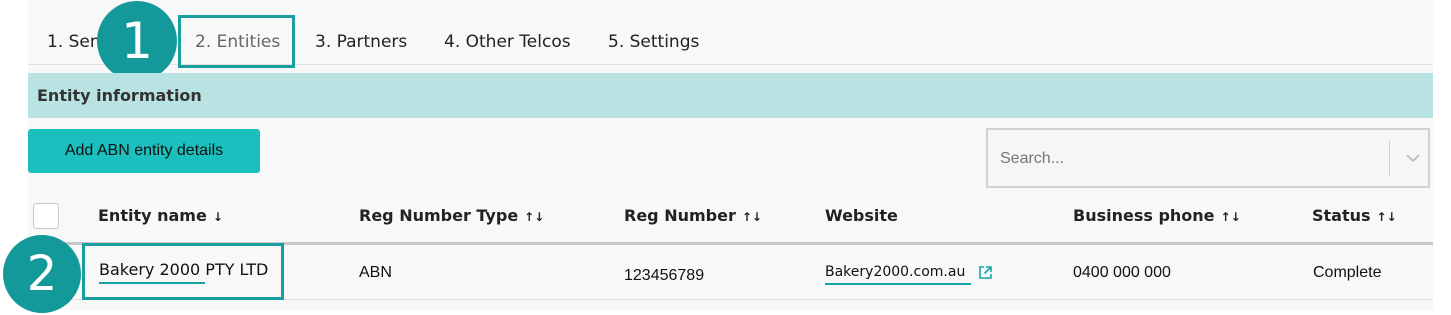  Describe the element at coordinates (898, 284) in the screenshot. I see `website-underline` at that location.